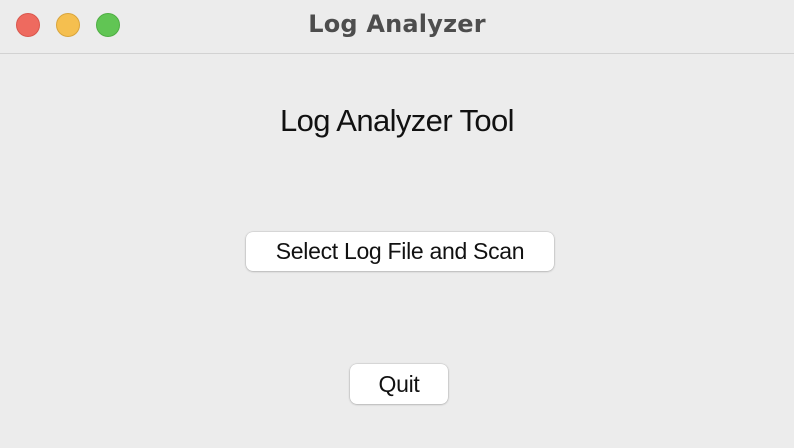 This screenshot has height=448, width=794. I want to click on title-bar: Log Analyzer, so click(397, 27).